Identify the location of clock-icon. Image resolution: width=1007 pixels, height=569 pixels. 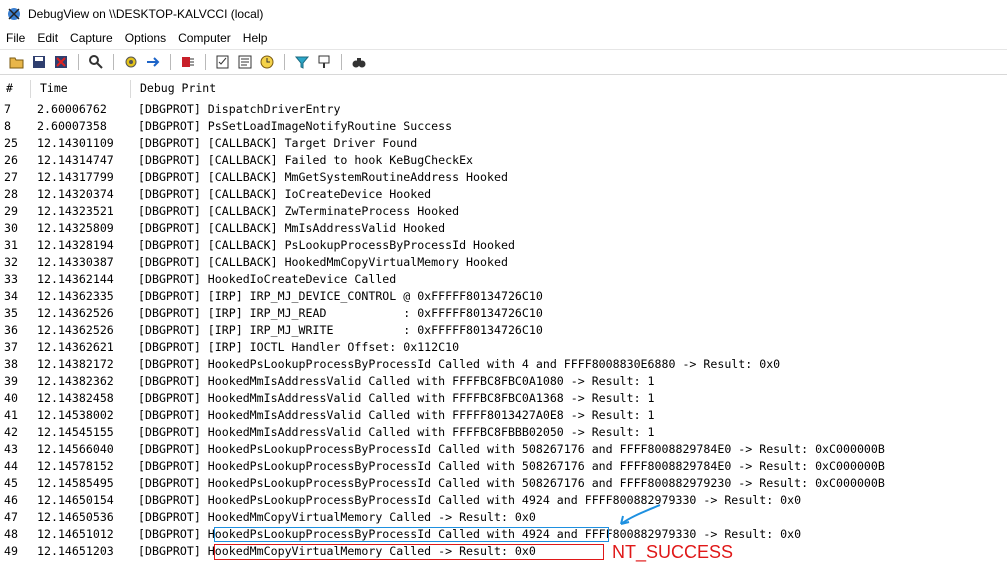
(267, 62).